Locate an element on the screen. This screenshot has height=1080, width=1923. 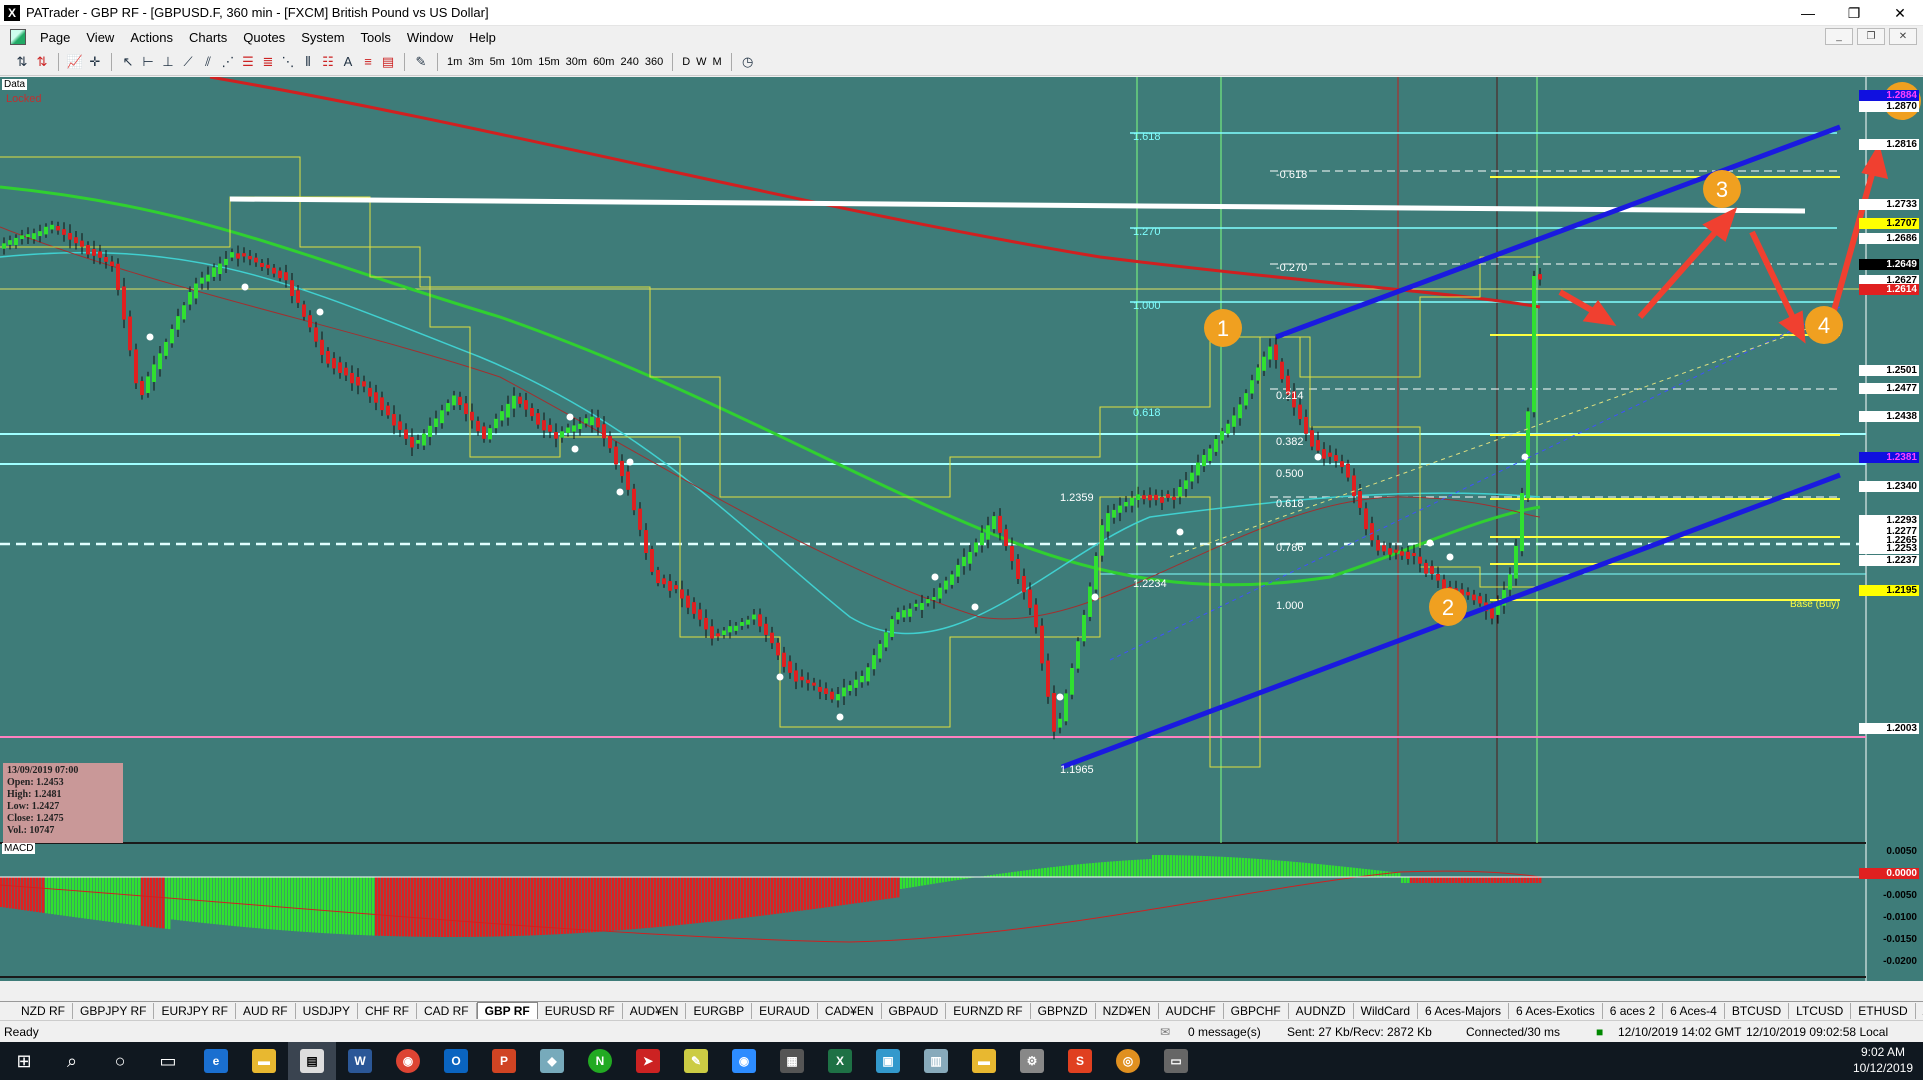
menu-tools: Tools is located at coordinates (376, 37).